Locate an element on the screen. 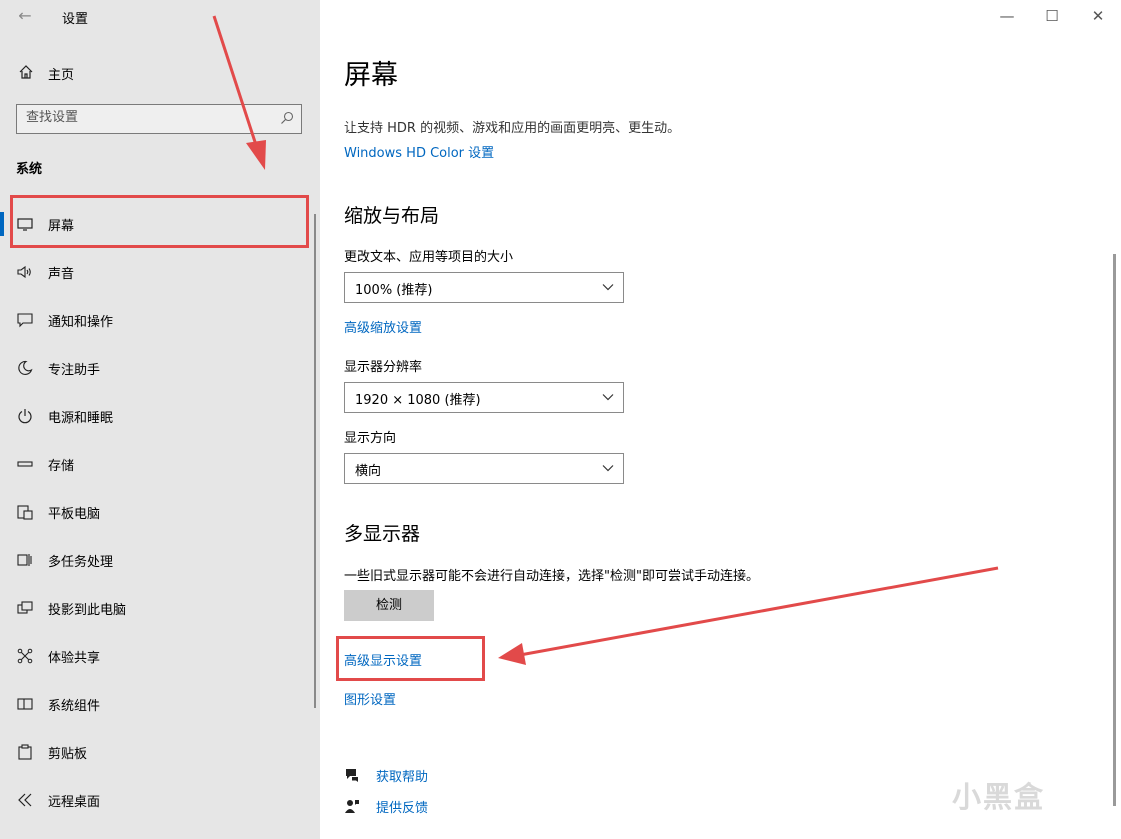 The height and width of the screenshot is (839, 1121). share-icon is located at coordinates (25, 656).